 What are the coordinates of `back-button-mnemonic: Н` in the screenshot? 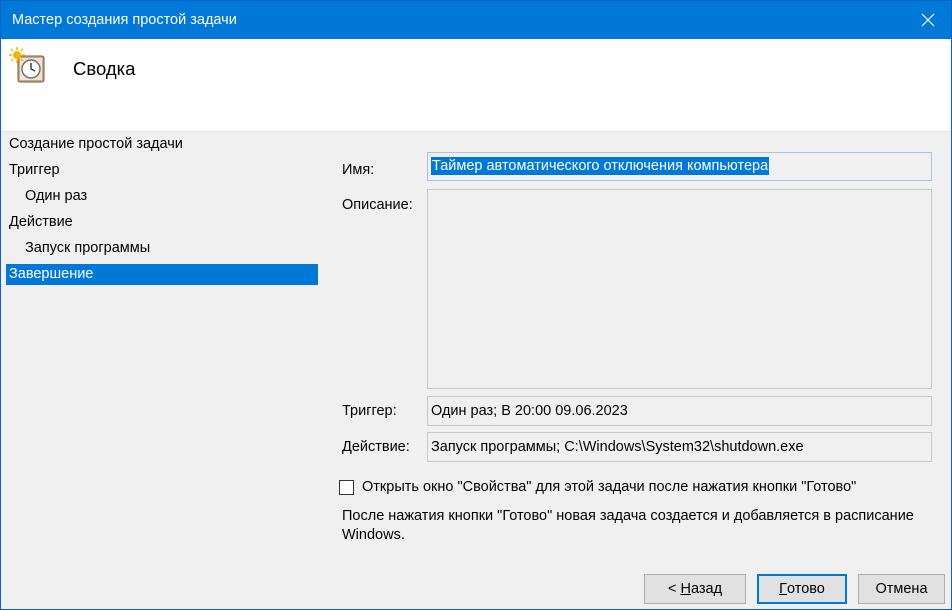 It's located at (685, 589).